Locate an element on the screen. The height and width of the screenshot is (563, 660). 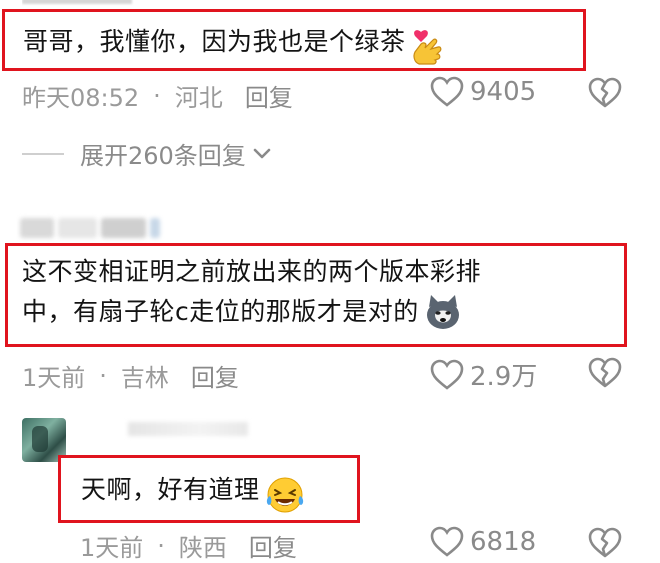
comment-1-time: 昨天08:52 is located at coordinates (81, 98).